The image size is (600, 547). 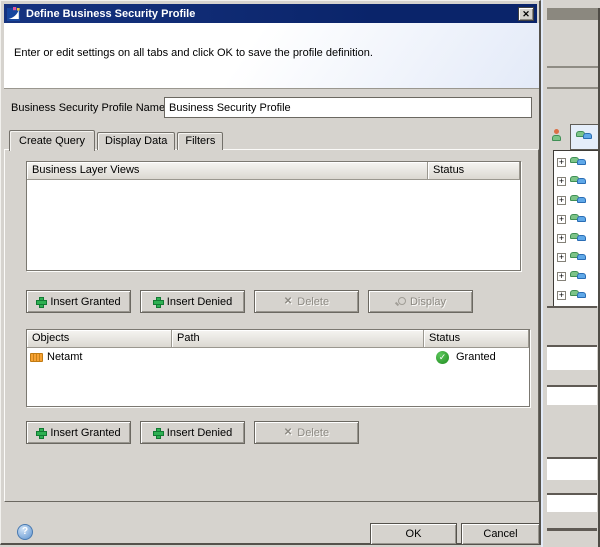 What do you see at coordinates (442, 357) in the screenshot?
I see `granted-check-icon: ✓` at bounding box center [442, 357].